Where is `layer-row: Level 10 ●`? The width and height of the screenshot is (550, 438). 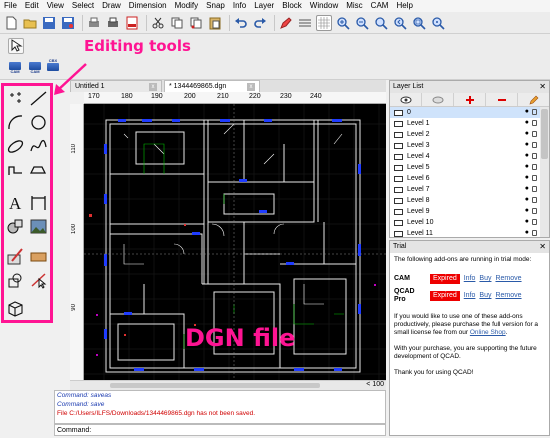 layer-row: Level 10 ● is located at coordinates (469, 222).